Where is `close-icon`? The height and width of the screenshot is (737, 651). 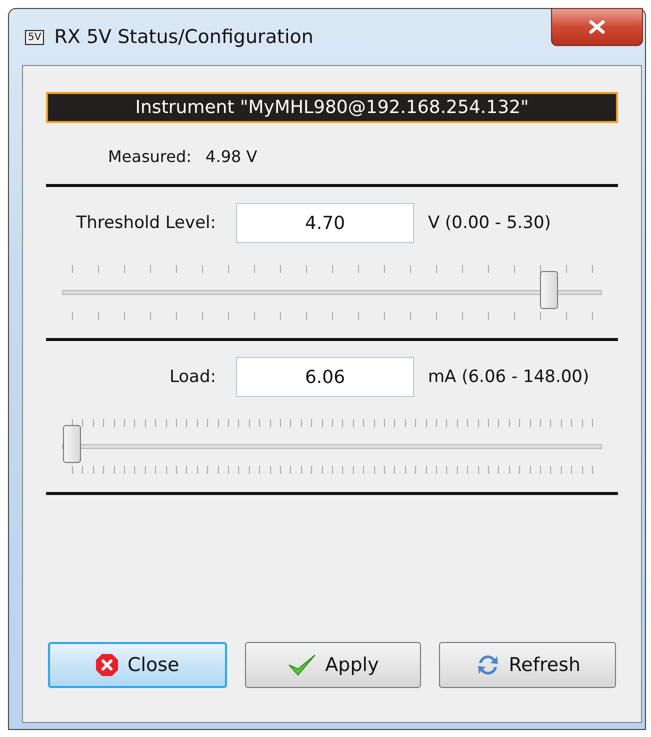
close-icon is located at coordinates (597, 27).